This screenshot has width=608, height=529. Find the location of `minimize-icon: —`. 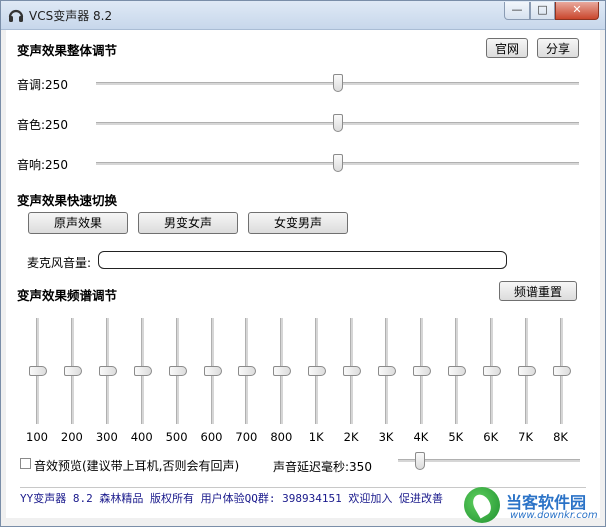

minimize-icon: — is located at coordinates (517, 9).